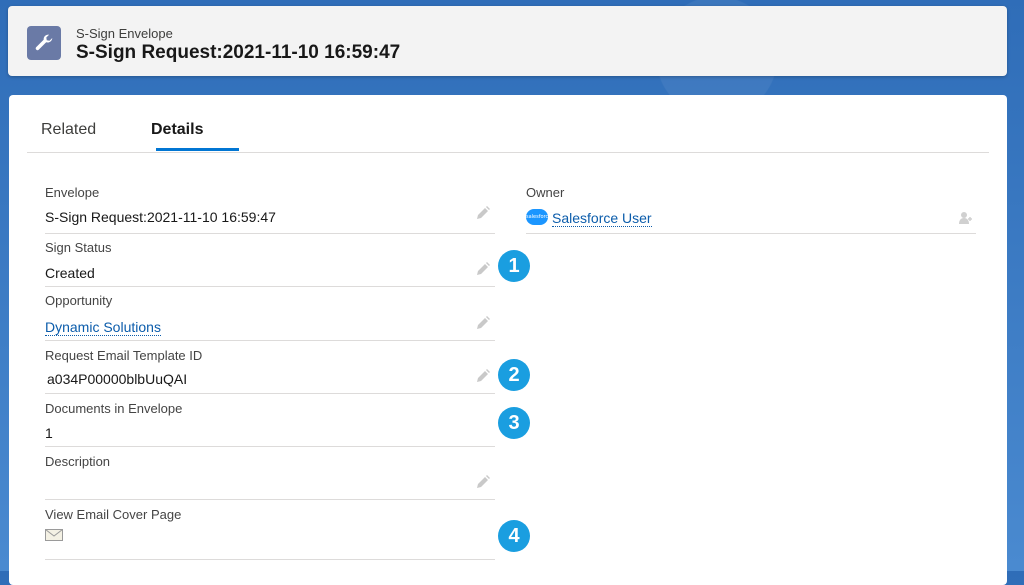  What do you see at coordinates (270, 424) in the screenshot?
I see `field-documents-in-envelope: Documents in Envelope 1` at bounding box center [270, 424].